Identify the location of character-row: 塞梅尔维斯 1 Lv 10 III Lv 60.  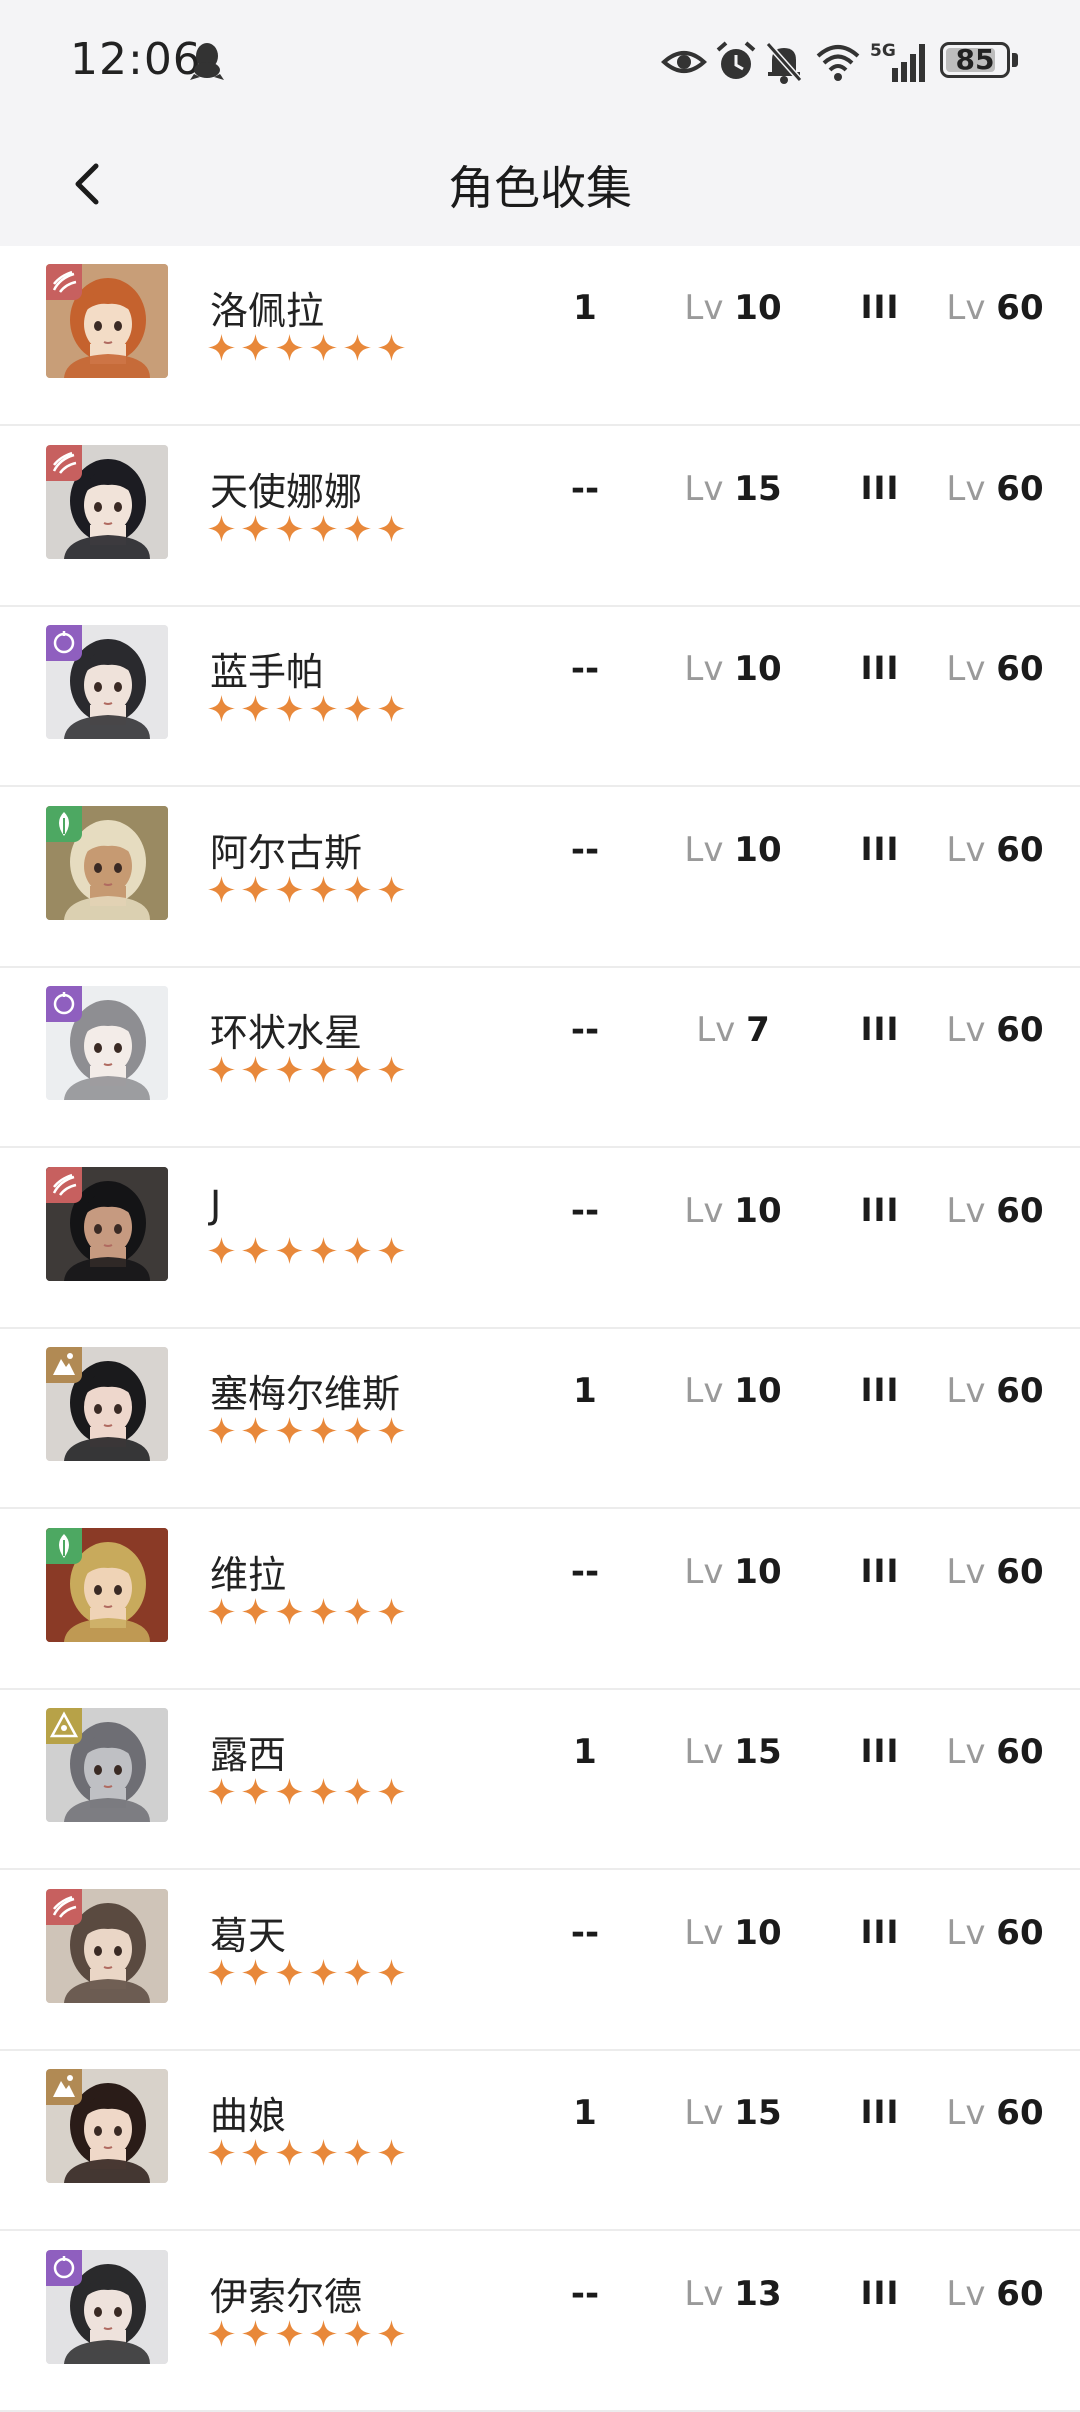
(540, 1419).